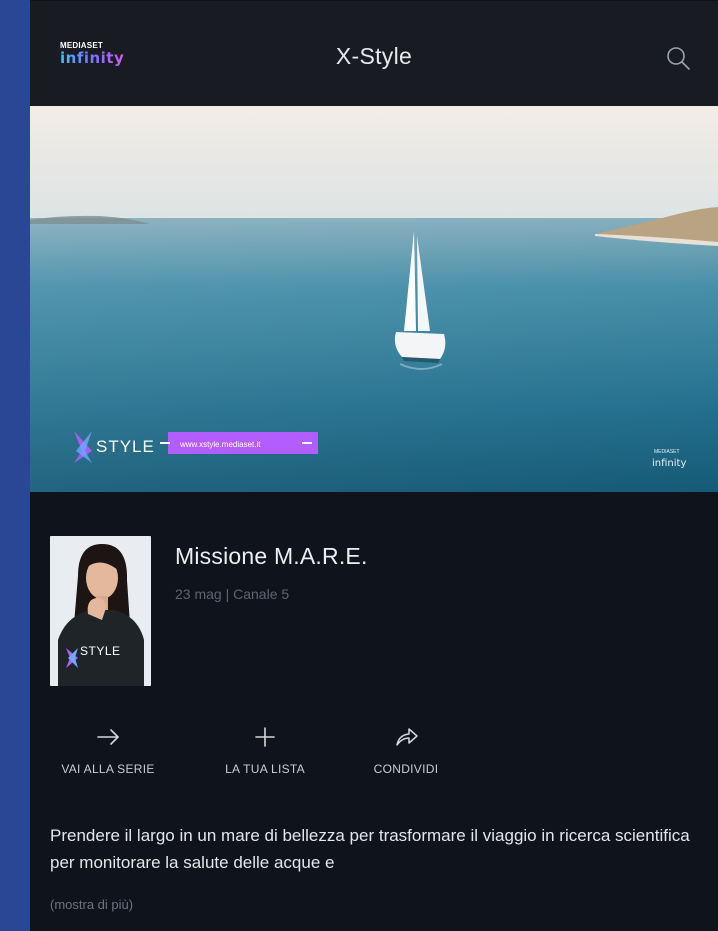  I want to click on search-icon, so click(678, 58).